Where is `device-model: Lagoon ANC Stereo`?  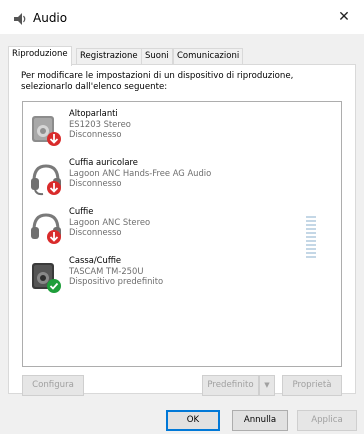
device-model: Lagoon ANC Stereo is located at coordinates (110, 221).